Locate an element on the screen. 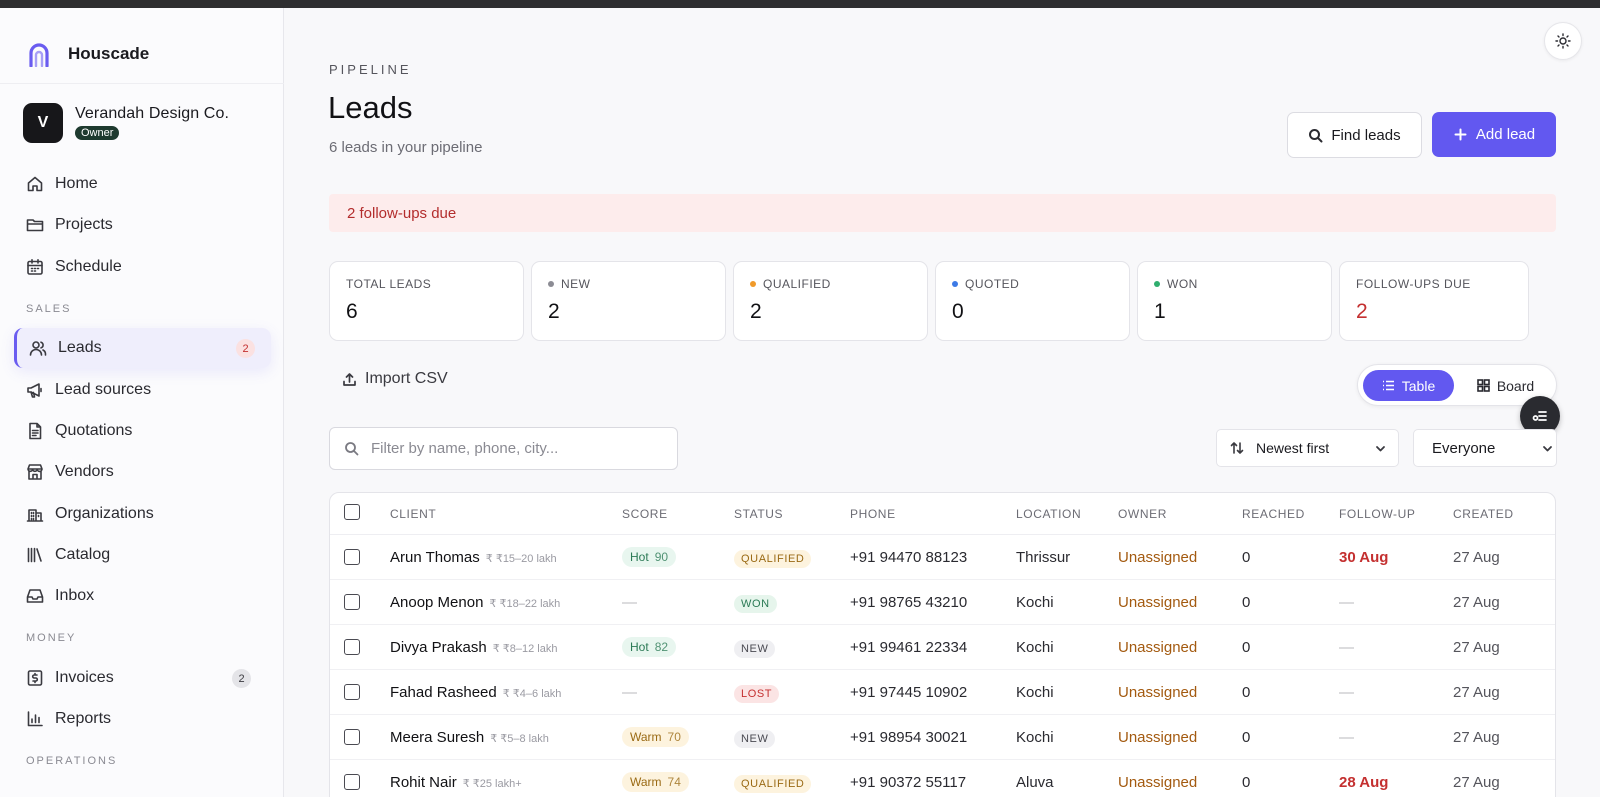 The height and width of the screenshot is (797, 1600). stat-label: TOTAL LEADS is located at coordinates (389, 284).